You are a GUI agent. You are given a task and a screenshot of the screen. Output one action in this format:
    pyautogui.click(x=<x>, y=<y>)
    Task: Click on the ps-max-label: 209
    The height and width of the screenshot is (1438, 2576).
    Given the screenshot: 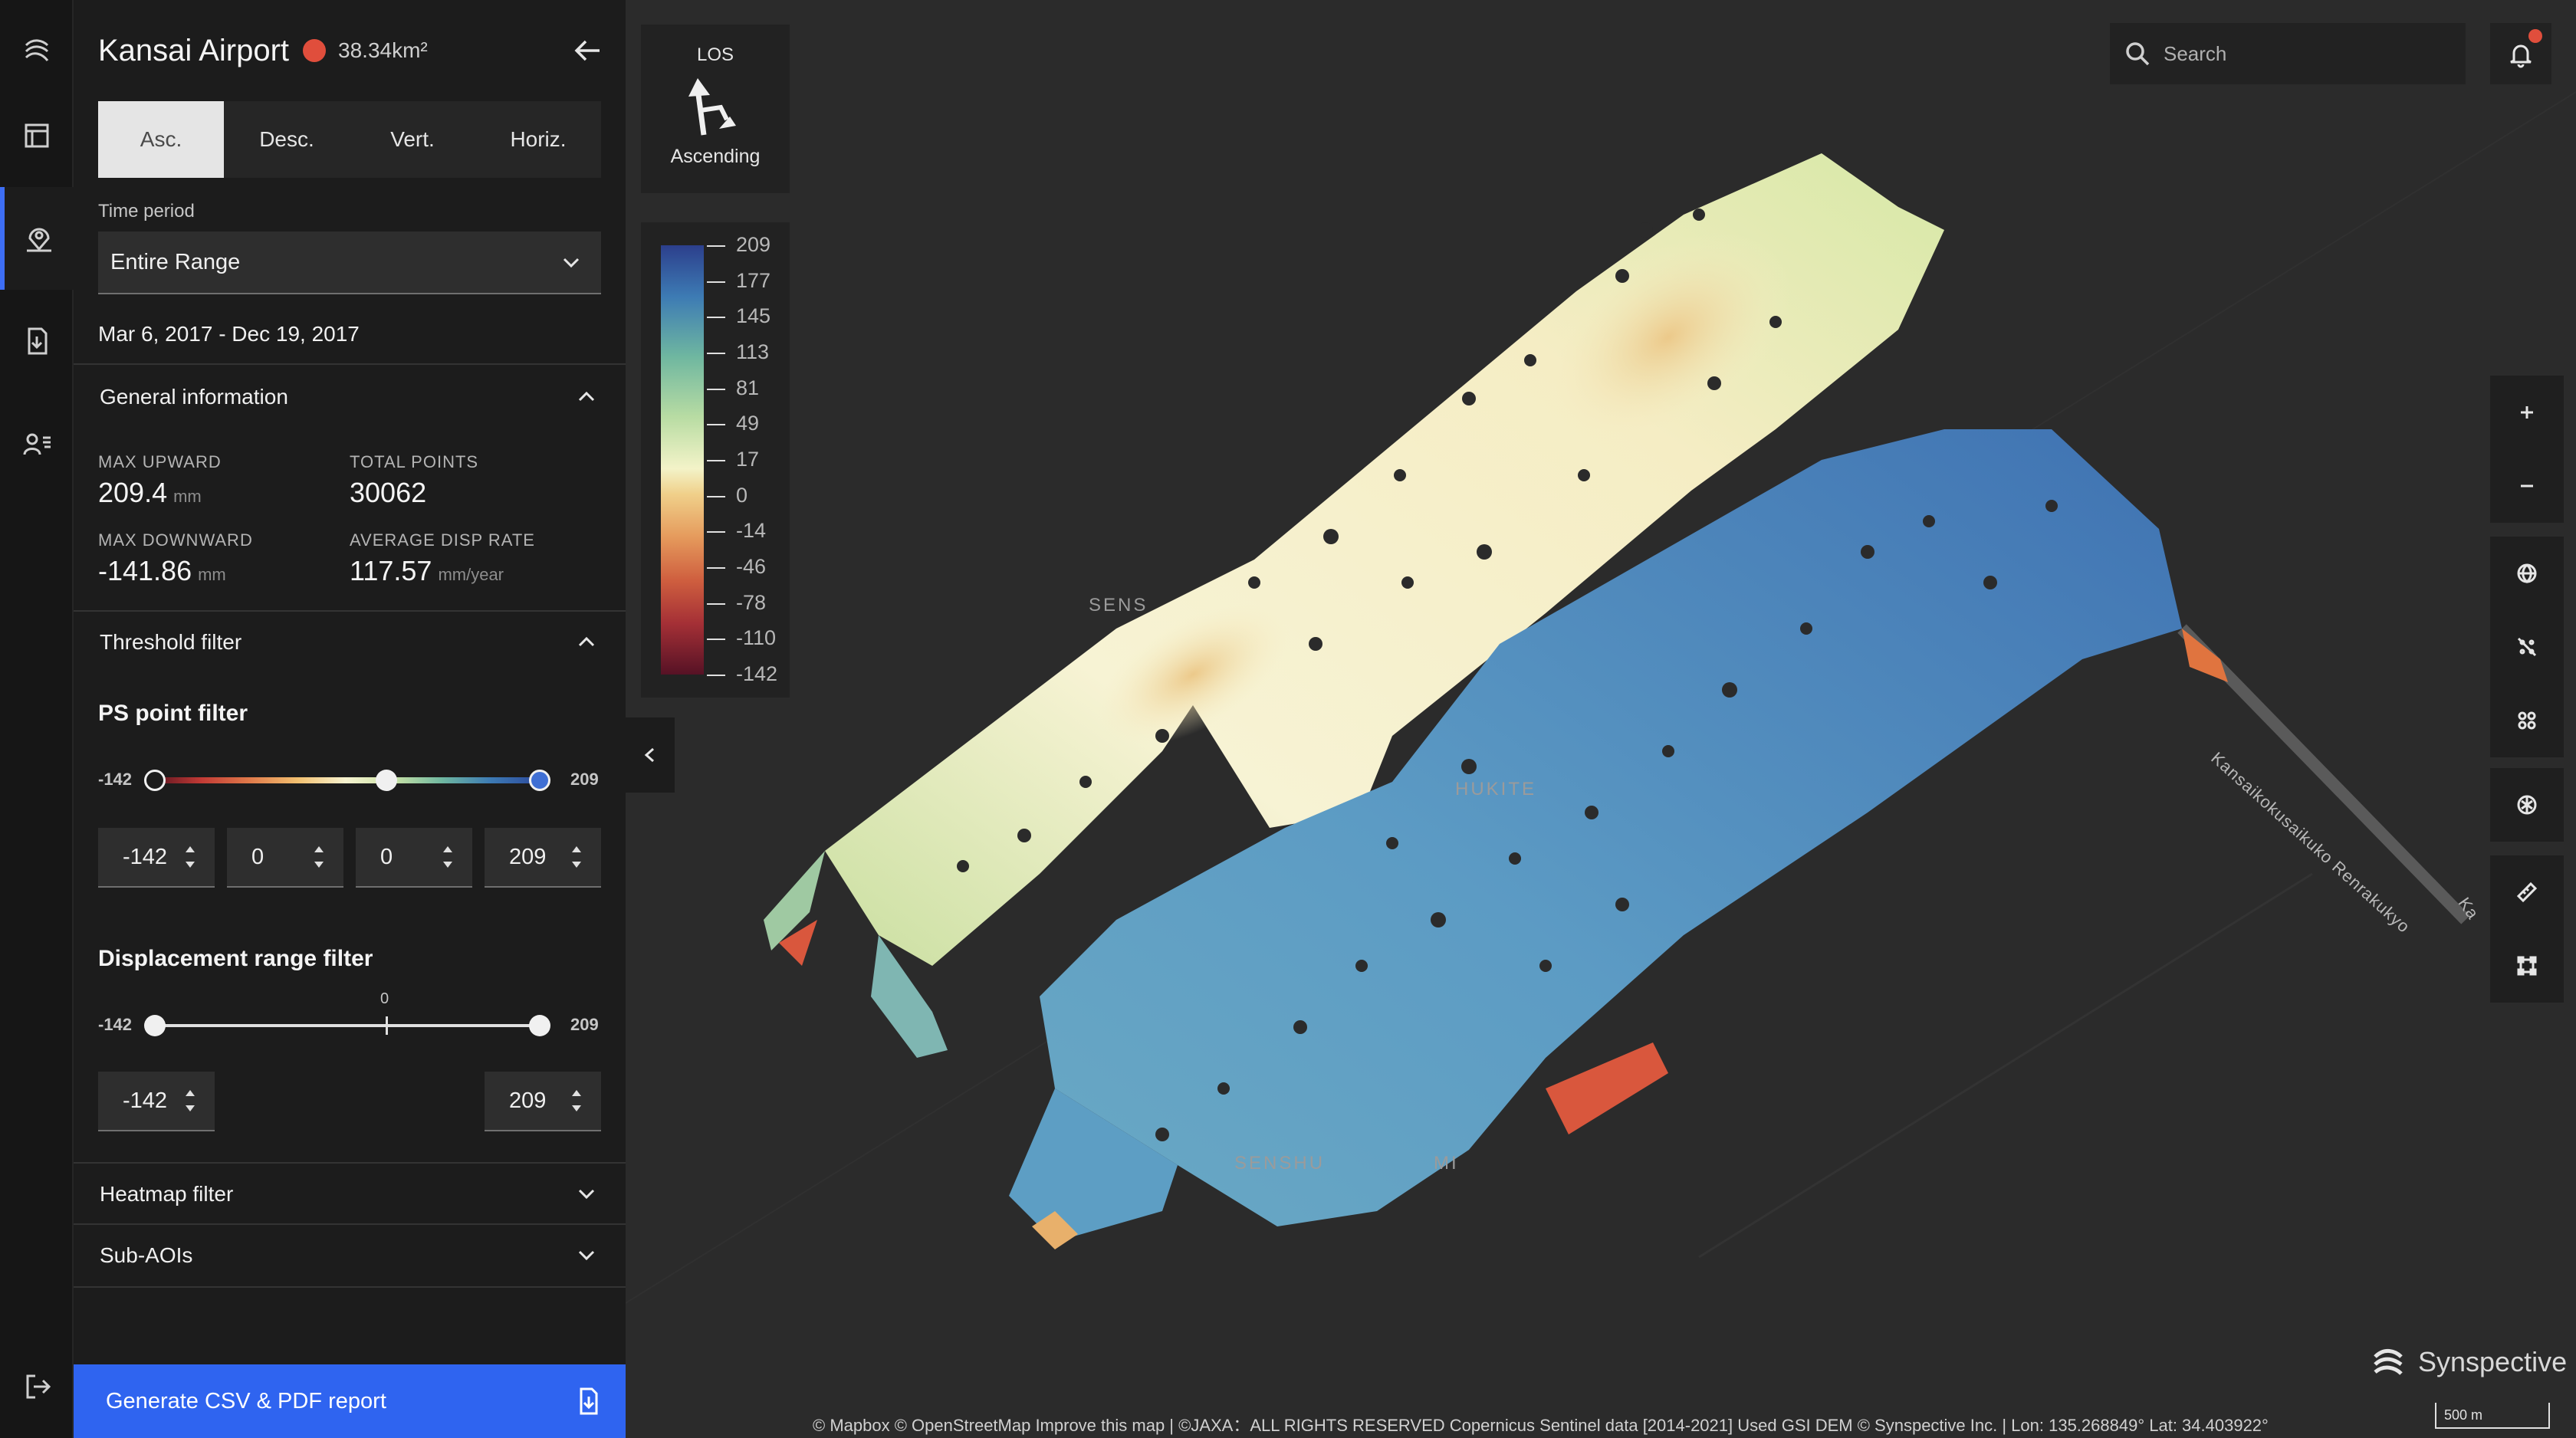 What is the action you would take?
    pyautogui.click(x=585, y=779)
    